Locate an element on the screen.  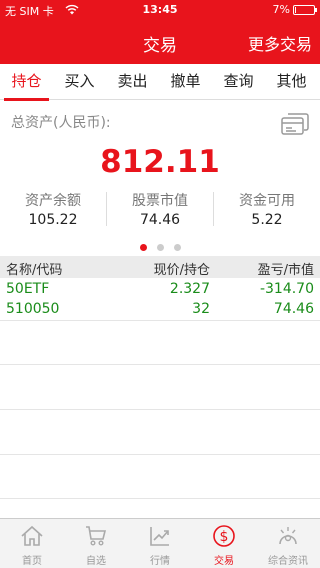
total-assets-label: 总资产(人民币): is located at coordinates (61, 123).